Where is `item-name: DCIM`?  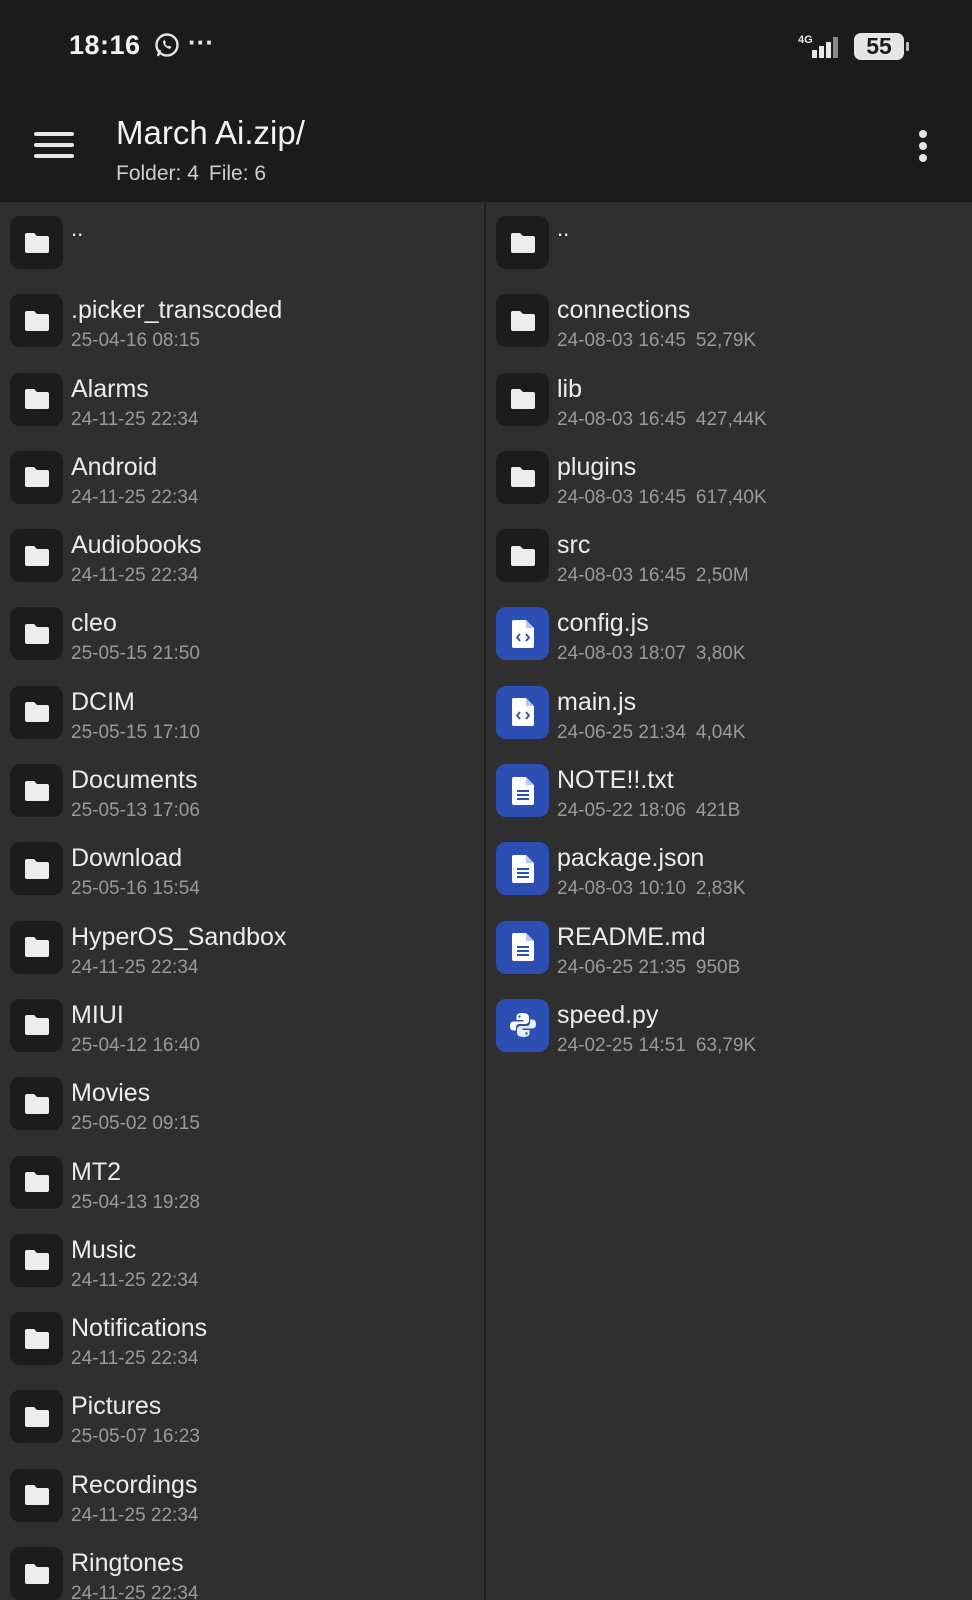 item-name: DCIM is located at coordinates (103, 701).